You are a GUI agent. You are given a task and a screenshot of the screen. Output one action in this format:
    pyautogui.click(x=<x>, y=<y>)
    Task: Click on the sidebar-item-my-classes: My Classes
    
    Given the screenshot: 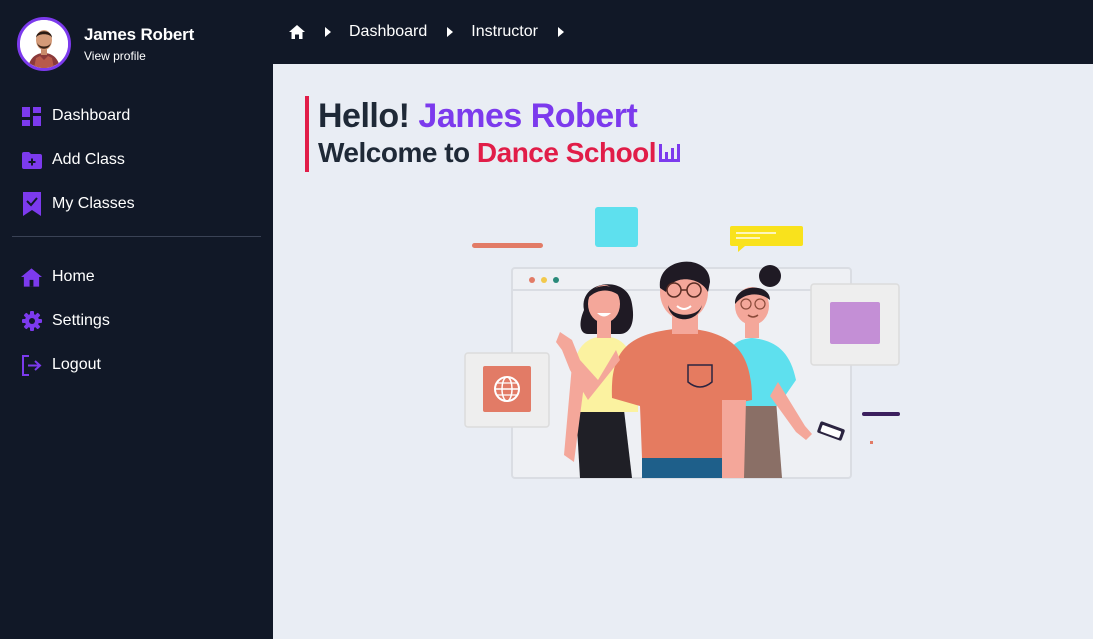 What is the action you would take?
    pyautogui.click(x=136, y=204)
    